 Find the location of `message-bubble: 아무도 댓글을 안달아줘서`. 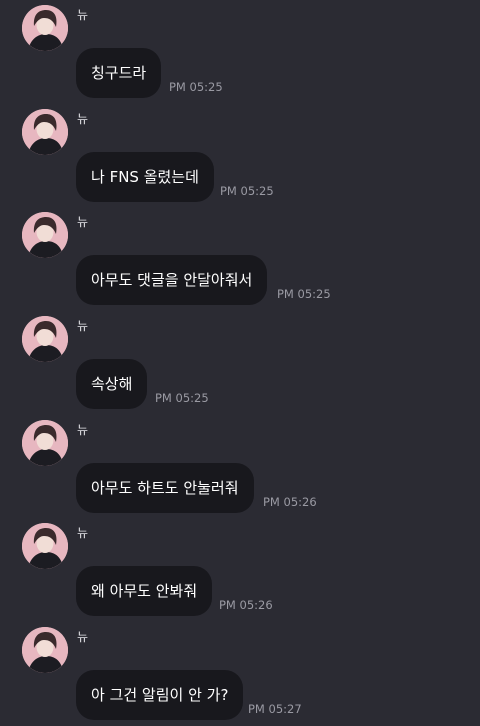

message-bubble: 아무도 댓글을 안달아줘서 is located at coordinates (172, 280).